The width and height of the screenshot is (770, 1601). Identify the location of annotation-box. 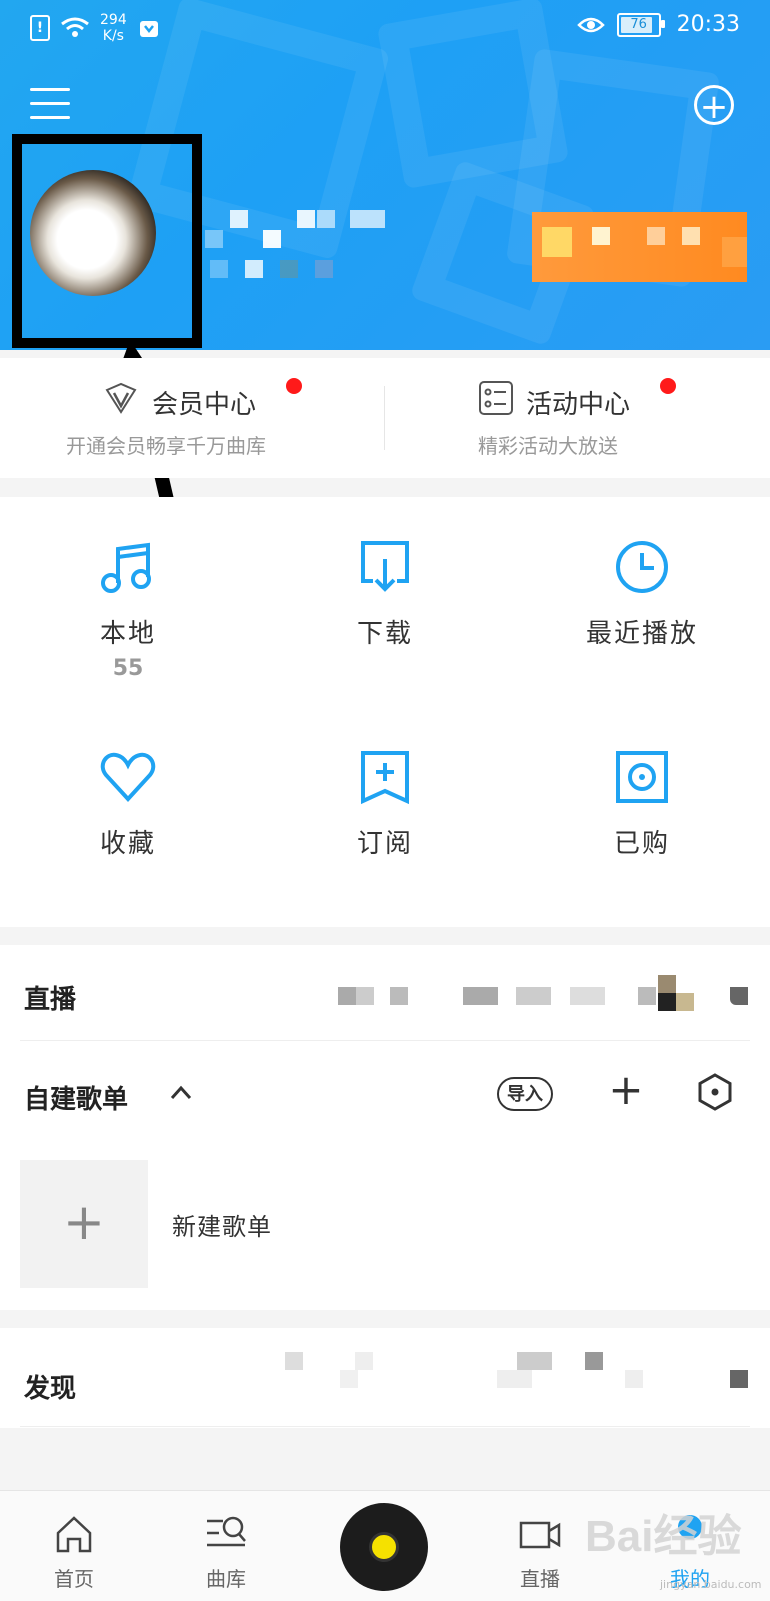
(107, 241).